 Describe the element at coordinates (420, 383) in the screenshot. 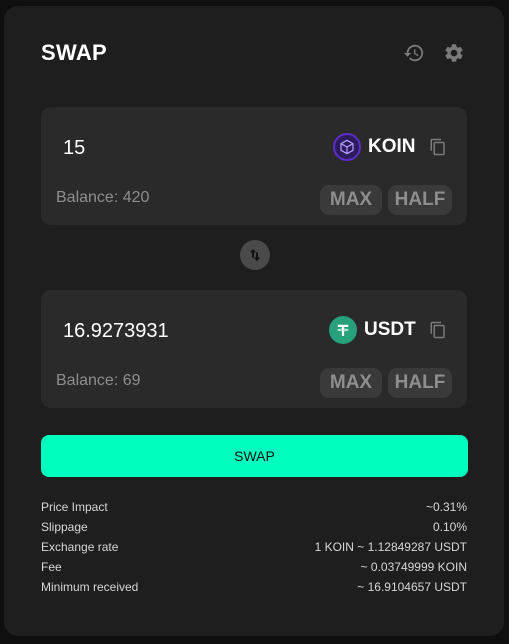

I see `to-half-button: HALF` at that location.